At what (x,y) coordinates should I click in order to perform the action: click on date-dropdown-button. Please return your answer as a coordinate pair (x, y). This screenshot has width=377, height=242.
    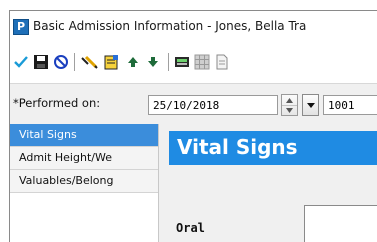
    Looking at the image, I should click on (310, 105).